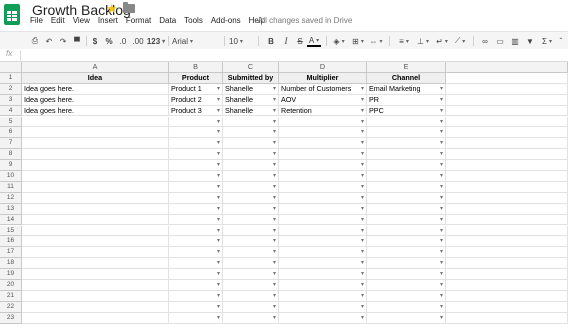  Describe the element at coordinates (515, 41) in the screenshot. I see `insert-chart-icon: ▥` at that location.